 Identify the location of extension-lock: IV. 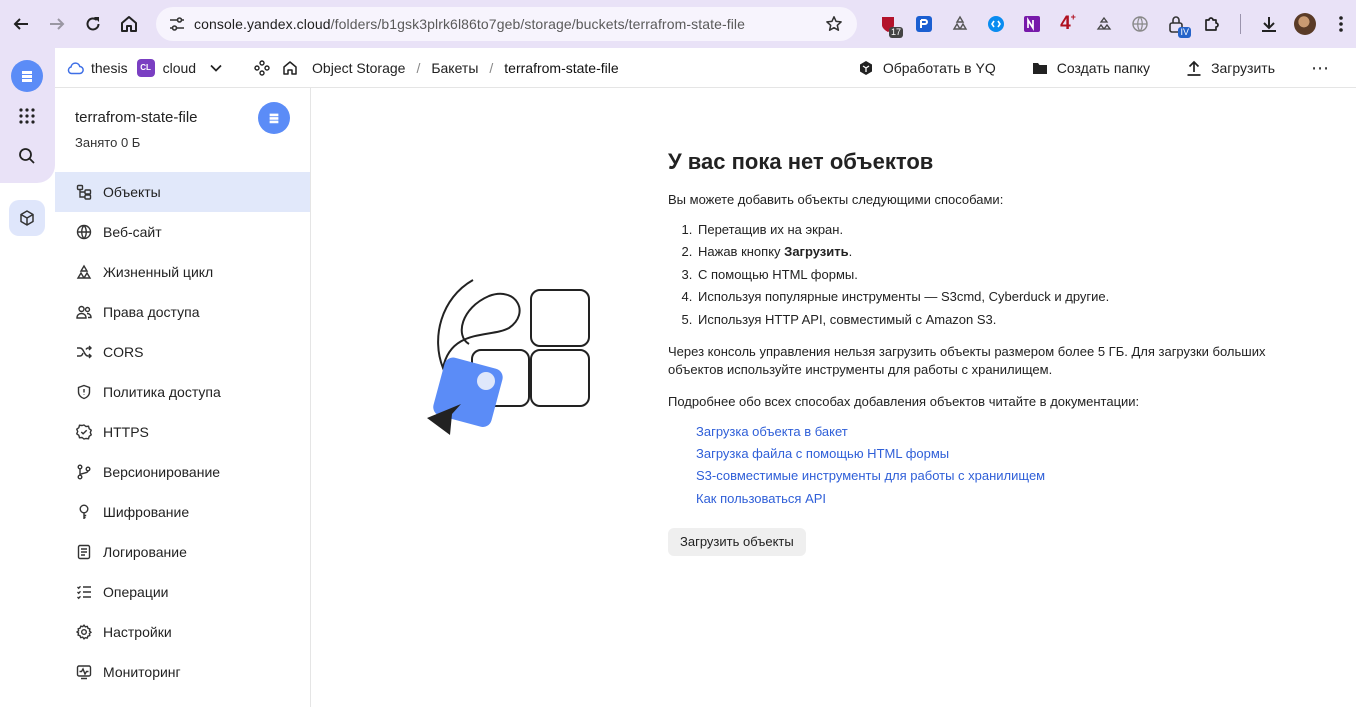
(1176, 24).